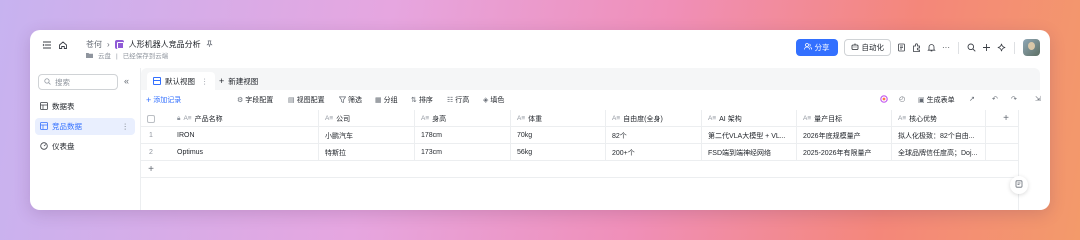  What do you see at coordinates (165, 44) in the screenshot?
I see `document-title: 人形机器人竞品分析` at bounding box center [165, 44].